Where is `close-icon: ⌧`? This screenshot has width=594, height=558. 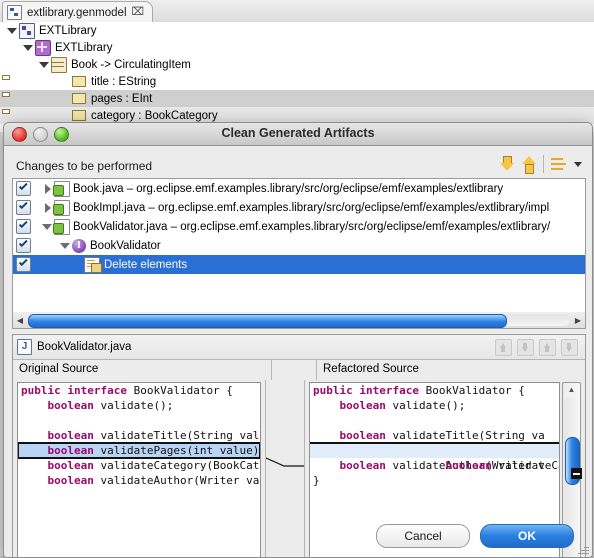 close-icon: ⌧ is located at coordinates (138, 12).